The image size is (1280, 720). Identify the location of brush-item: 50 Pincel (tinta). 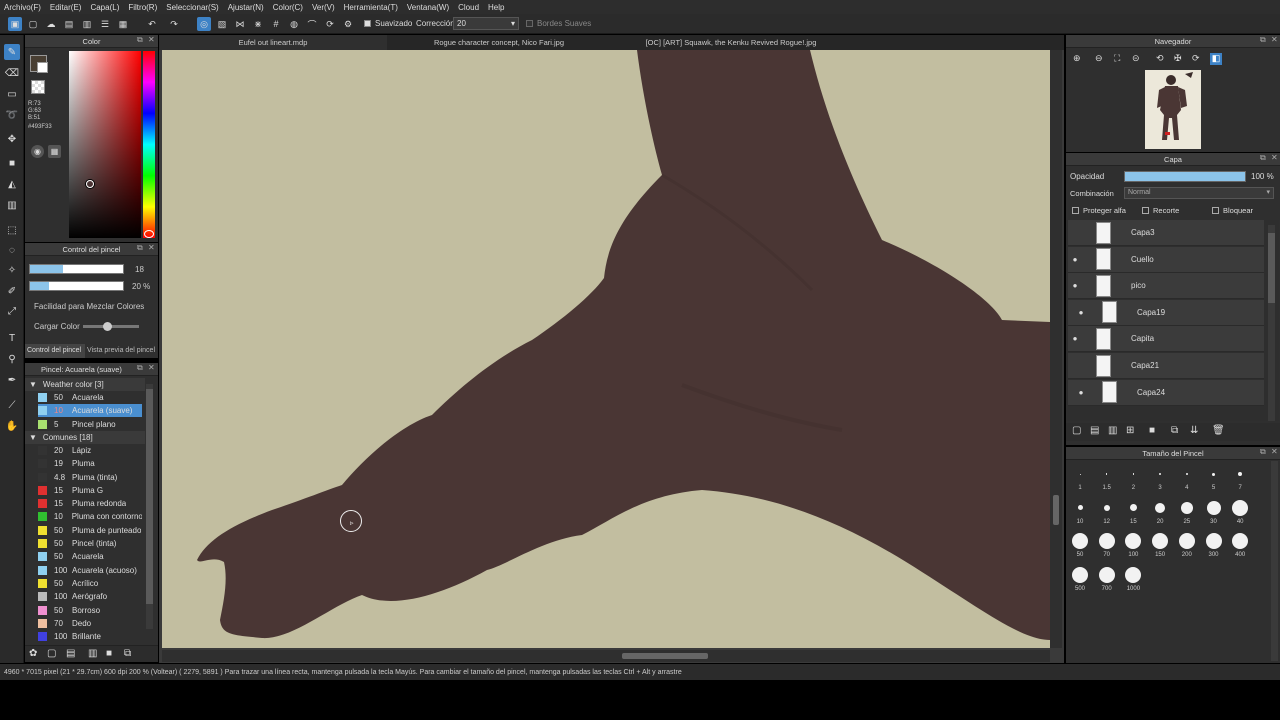
(90, 543).